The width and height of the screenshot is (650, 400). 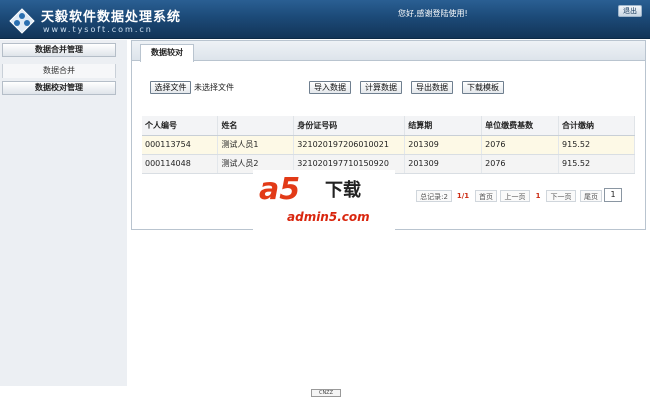 What do you see at coordinates (59, 88) in the screenshot?
I see `sidebar-group-verify: 数据校对管理` at bounding box center [59, 88].